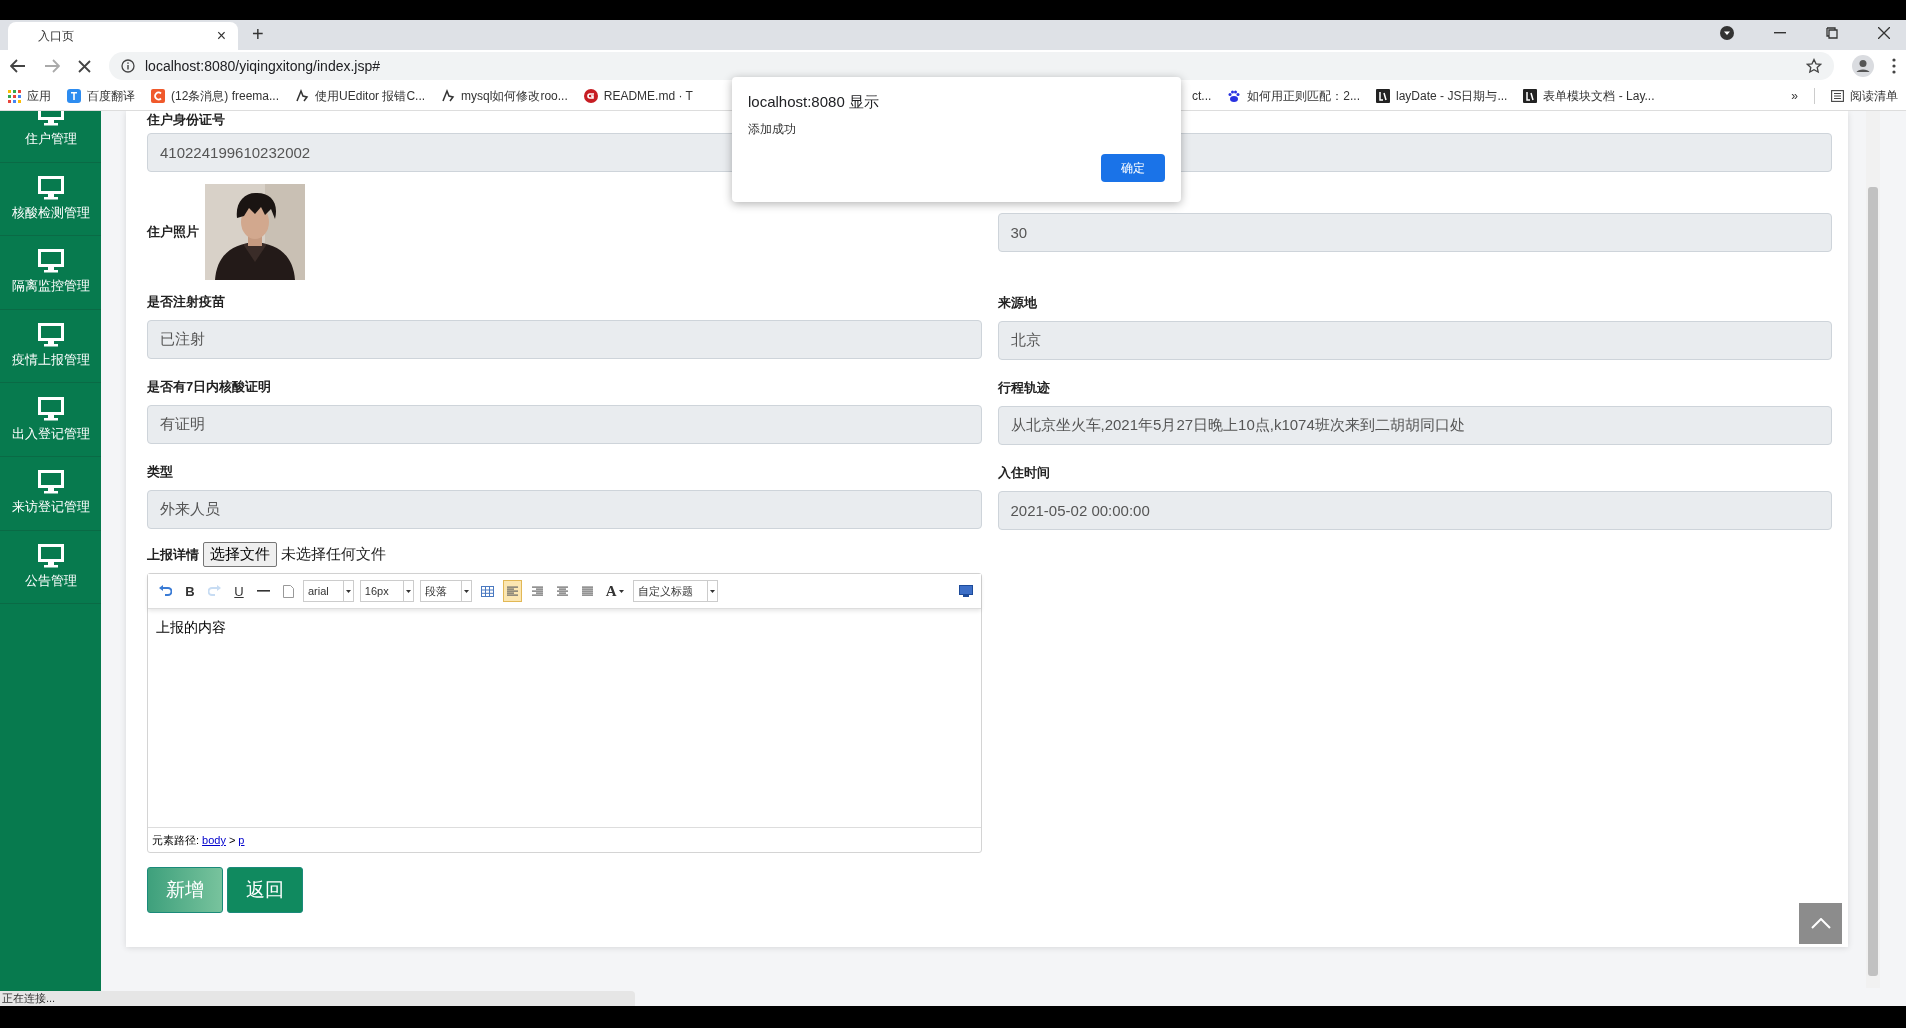  Describe the element at coordinates (564, 718) in the screenshot. I see `editor-content: 上报的内容` at that location.